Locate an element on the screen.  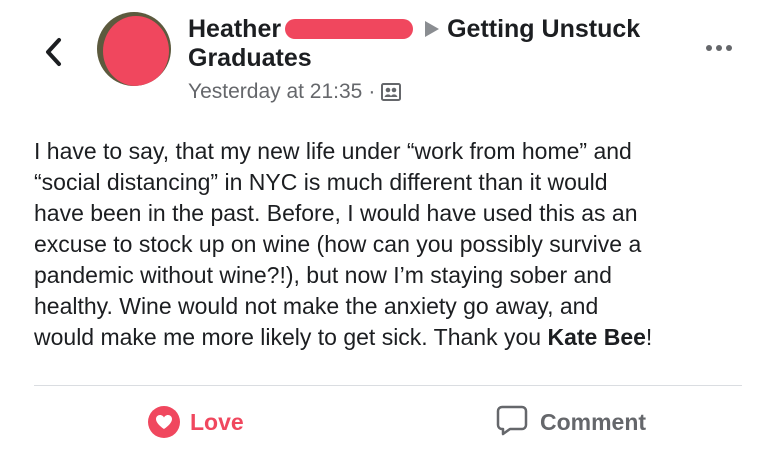
author-name: Heather is located at coordinates (234, 29).